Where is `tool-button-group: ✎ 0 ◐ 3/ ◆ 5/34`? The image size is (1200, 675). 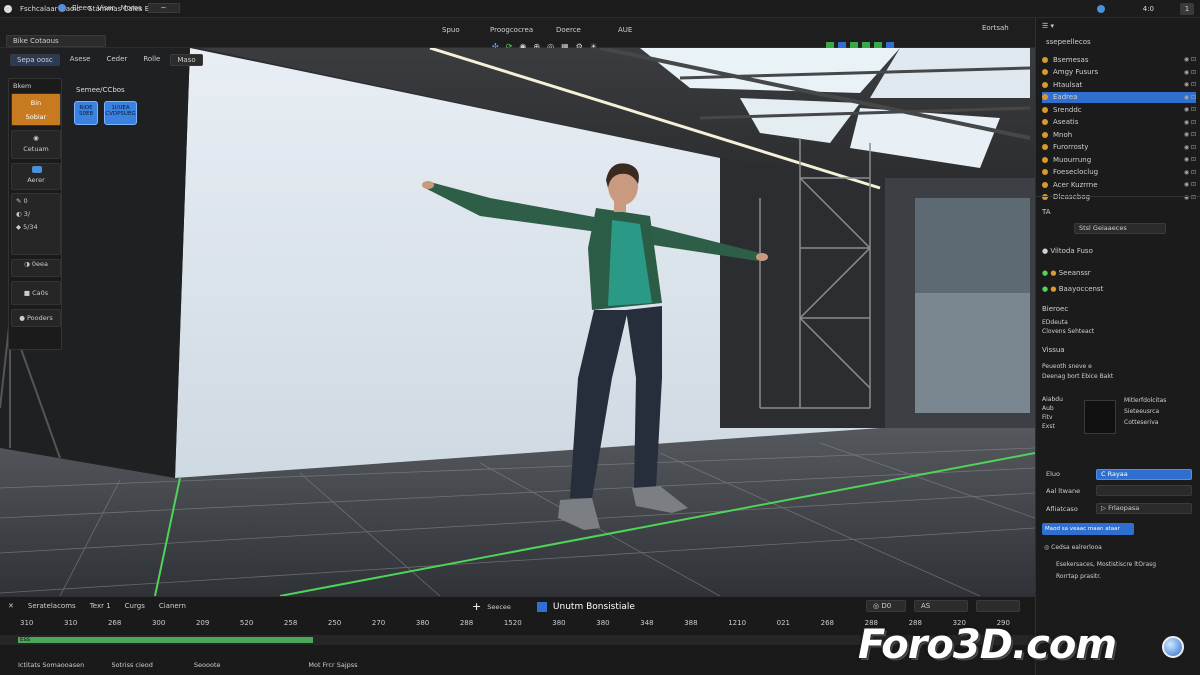
tool-button-group: ✎ 0 ◐ 3/ ◆ 5/34 is located at coordinates (36, 224).